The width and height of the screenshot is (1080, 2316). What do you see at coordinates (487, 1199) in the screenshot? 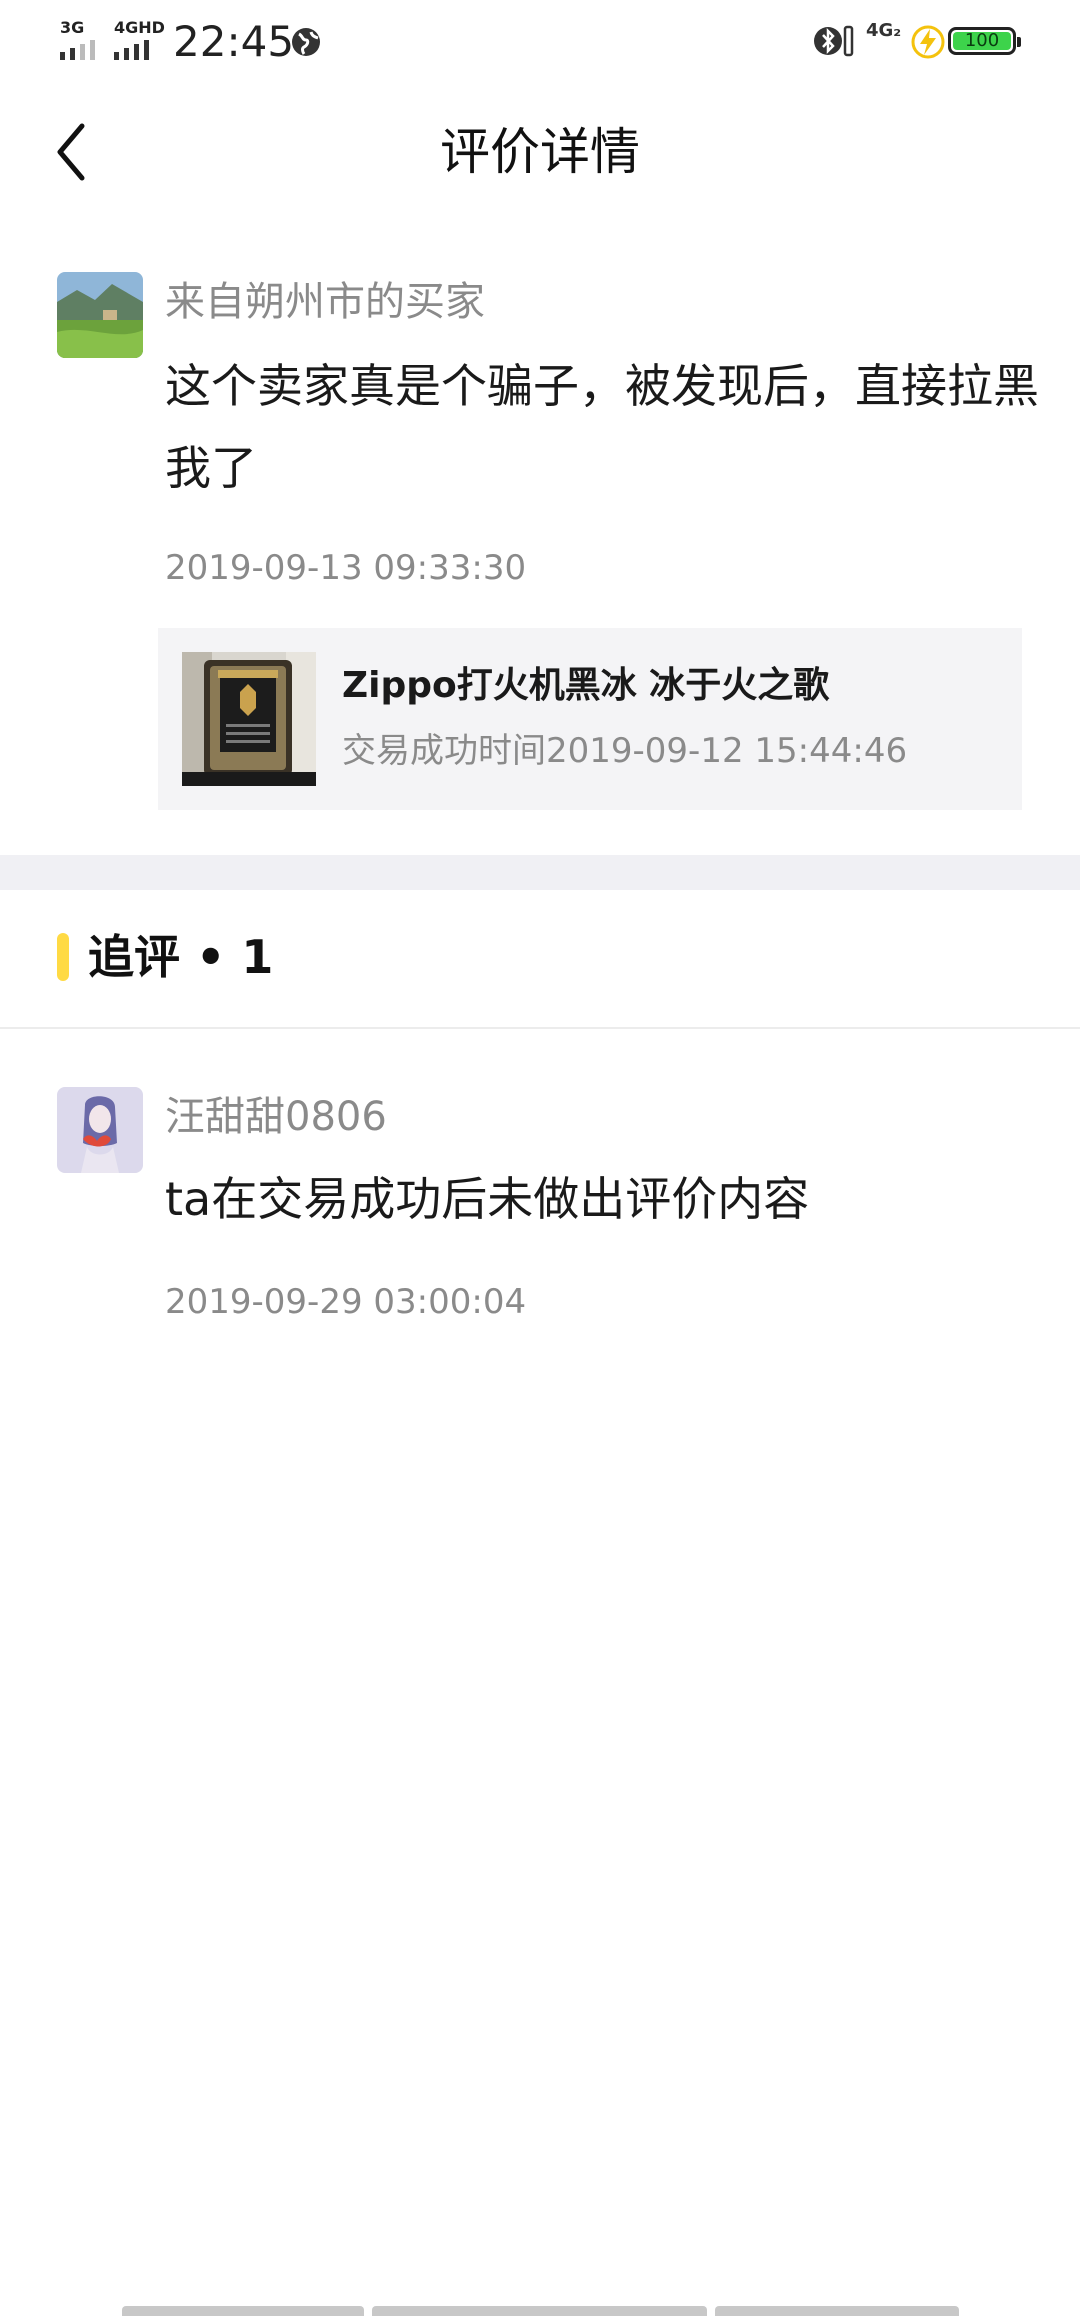
I see `followup-content: ta在交易成功后未做出评价内容` at bounding box center [487, 1199].